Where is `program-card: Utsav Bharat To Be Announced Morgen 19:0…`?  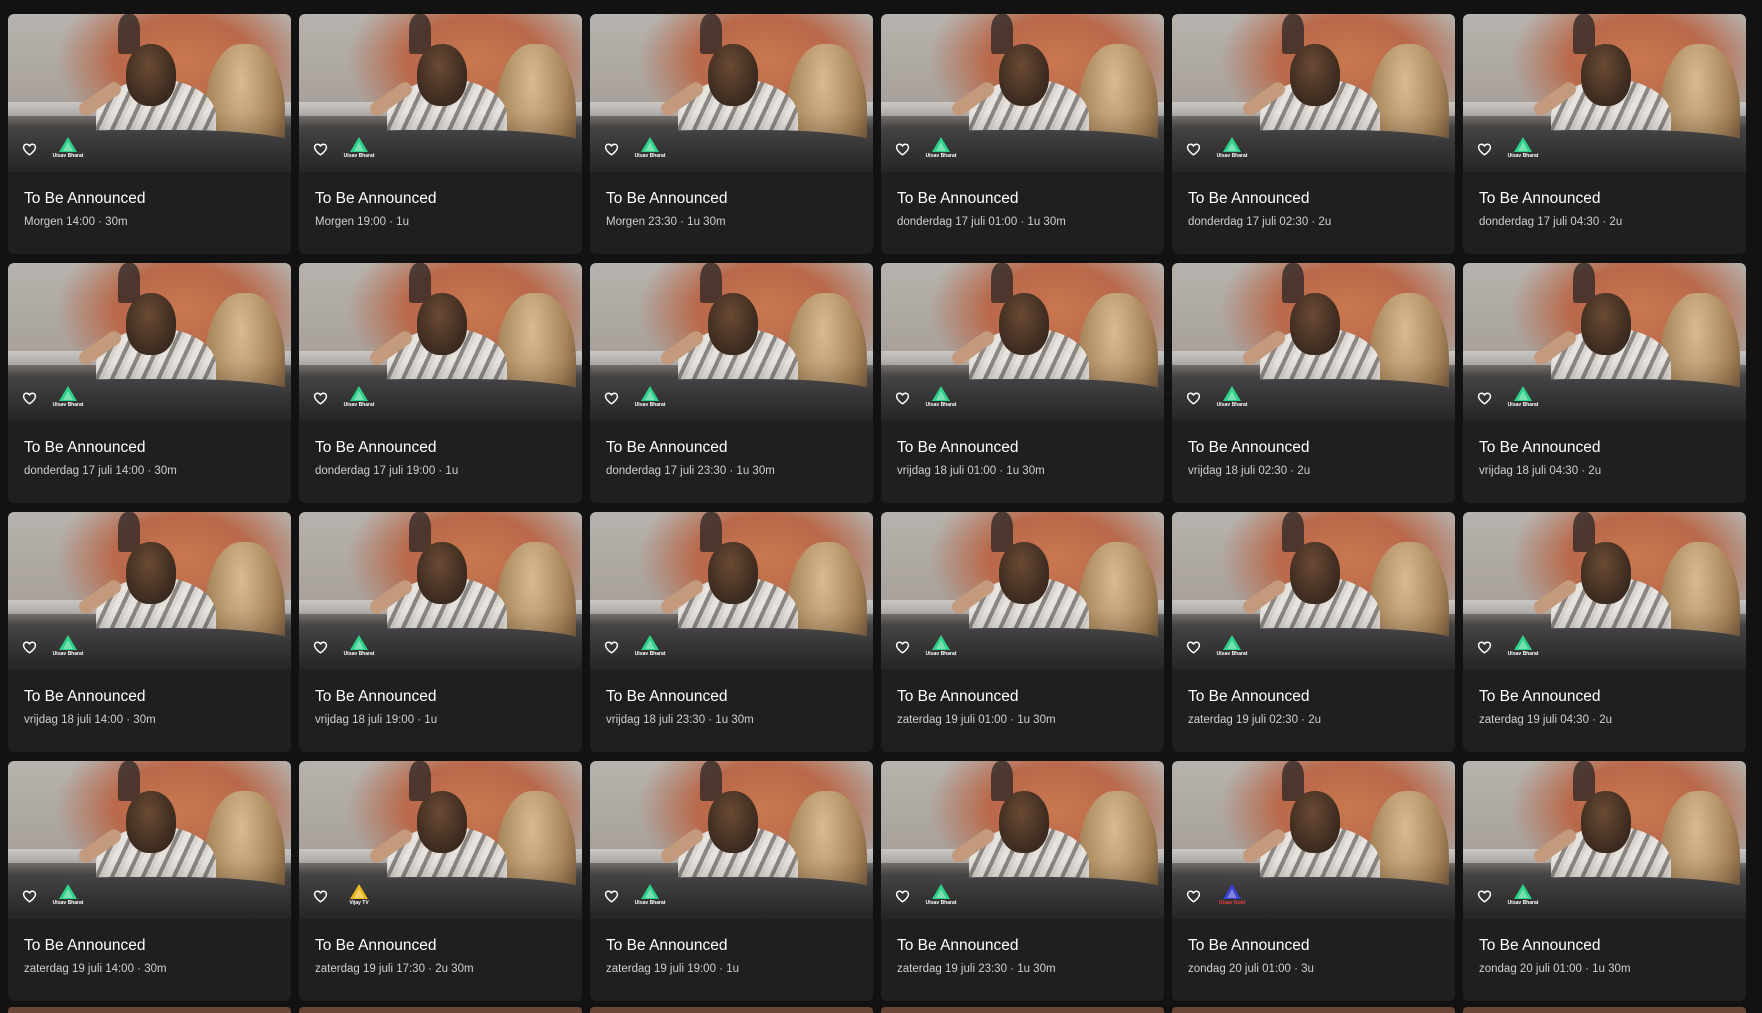
program-card: Utsav Bharat To Be Announced Morgen 19:0… is located at coordinates (440, 134).